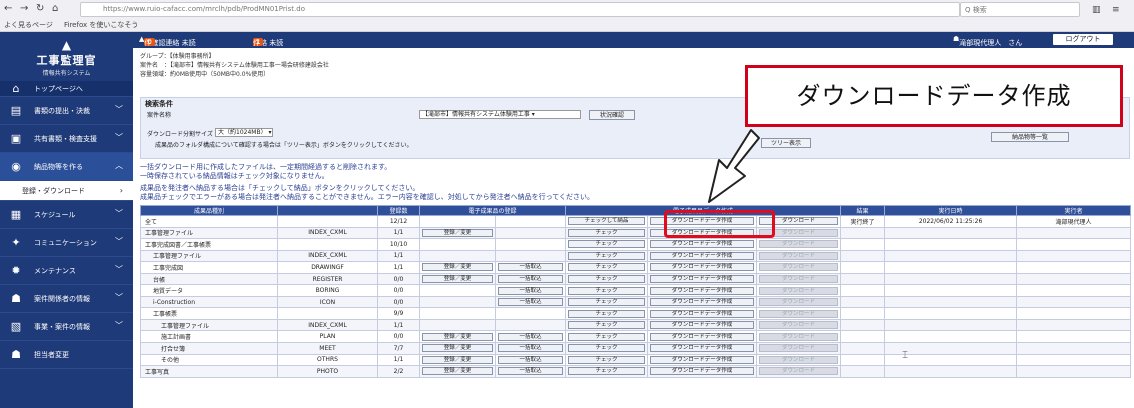  I want to click on row-create-cell: ダウンロードデータ作成, so click(702, 313).